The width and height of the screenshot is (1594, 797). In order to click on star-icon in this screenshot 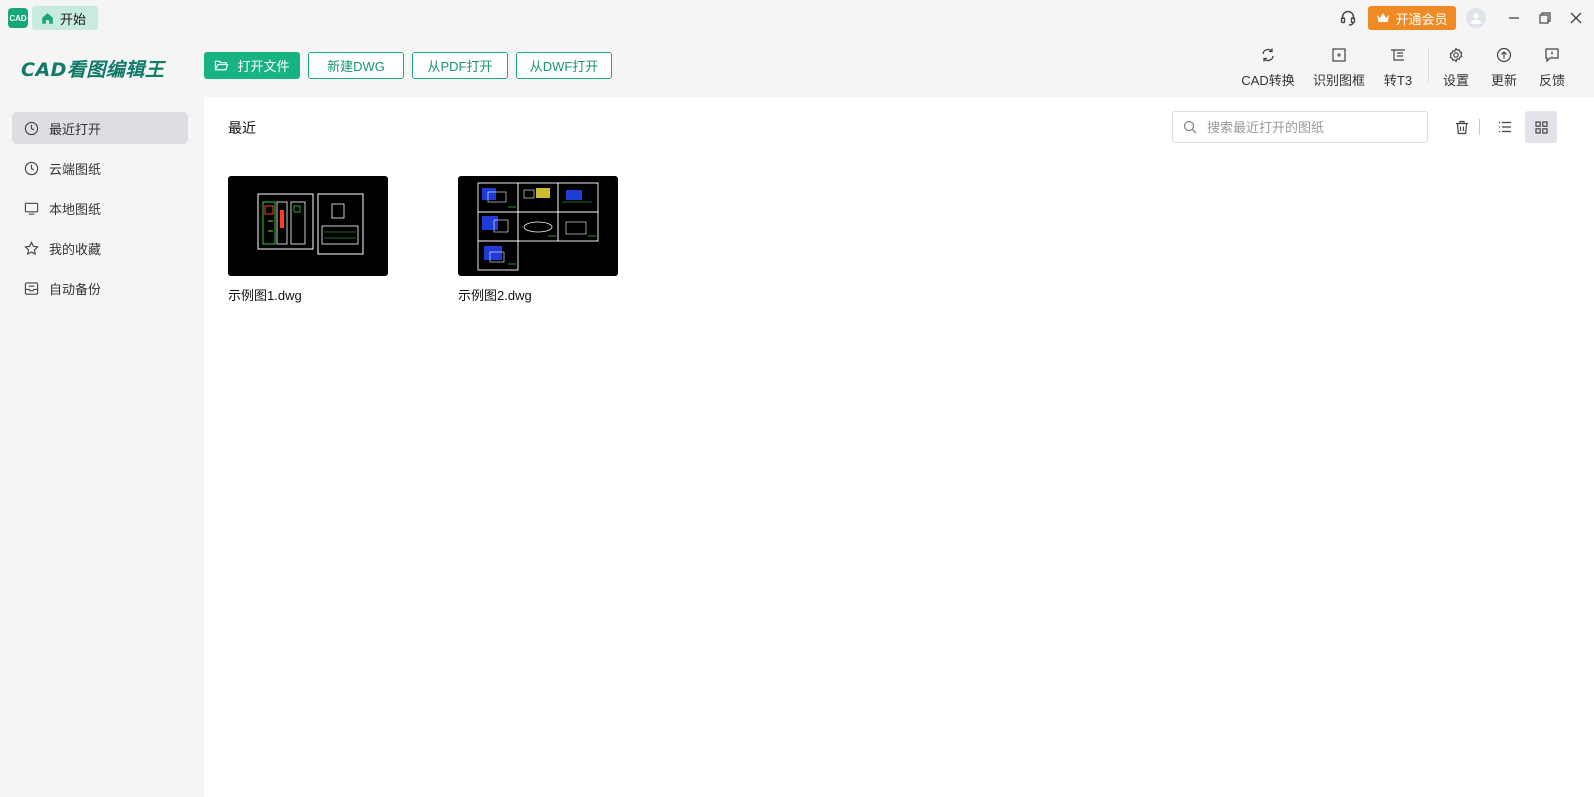, I will do `click(31, 247)`.